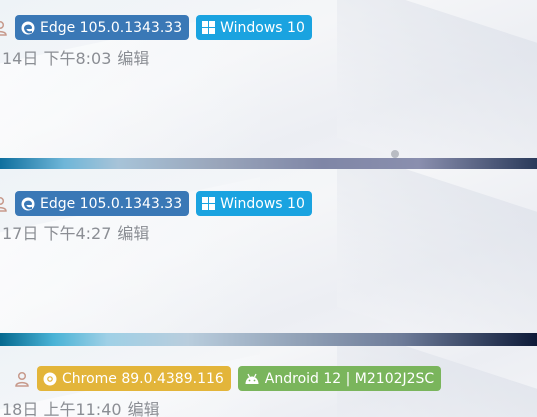 The height and width of the screenshot is (417, 537). I want to click on comment-date: 14日 下午8:03, so click(57, 58).